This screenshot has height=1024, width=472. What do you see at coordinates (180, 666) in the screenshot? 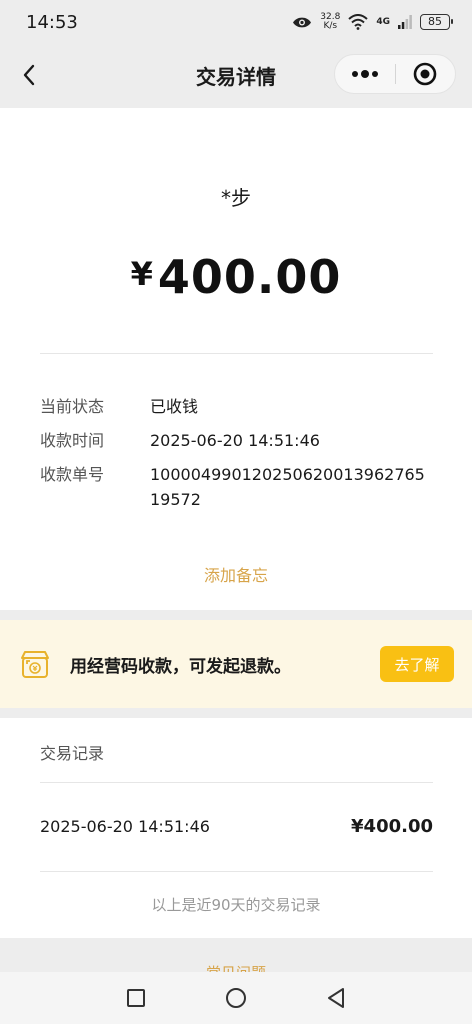
I see `banner-text: 用经营码收款，可发起退款。` at bounding box center [180, 666].